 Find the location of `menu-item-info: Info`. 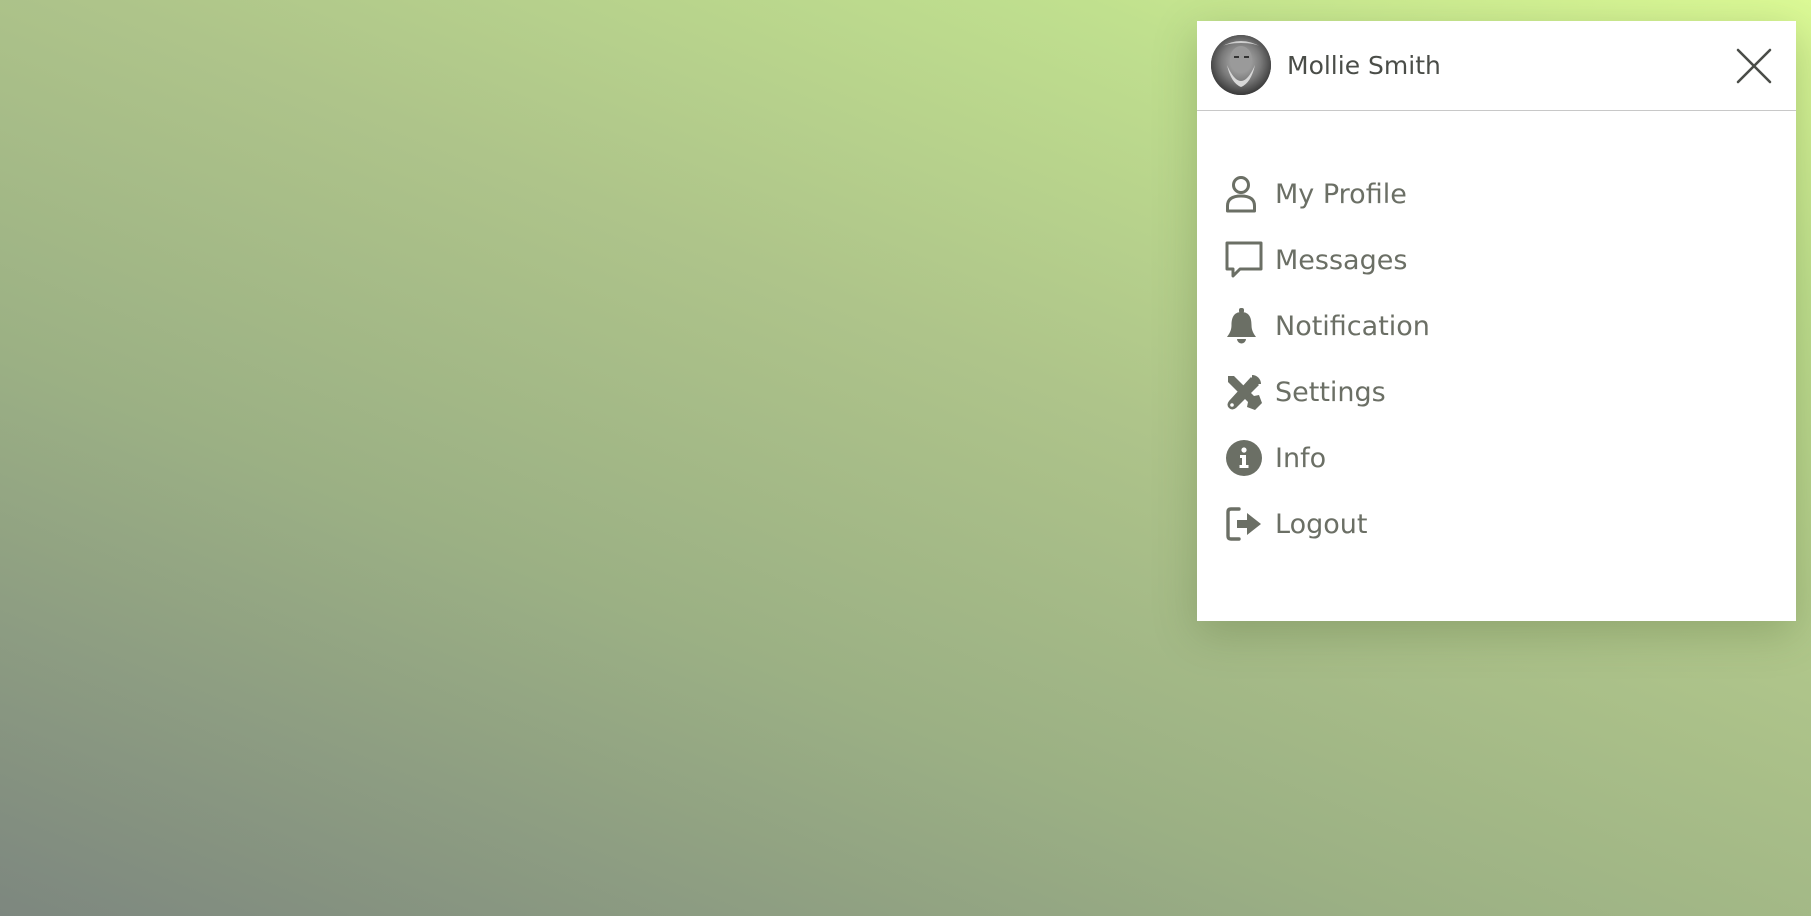

menu-item-info: Info is located at coordinates (1327, 458).